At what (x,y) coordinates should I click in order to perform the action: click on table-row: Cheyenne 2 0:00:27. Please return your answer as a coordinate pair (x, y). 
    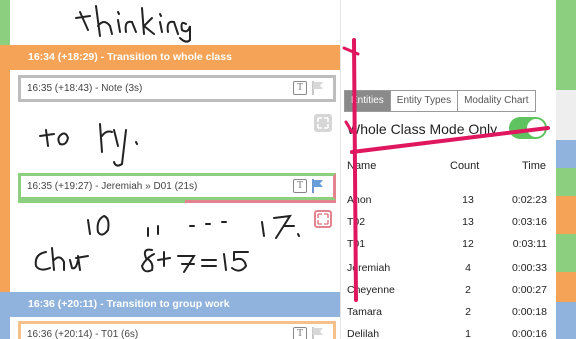
    Looking at the image, I should click on (446, 293).